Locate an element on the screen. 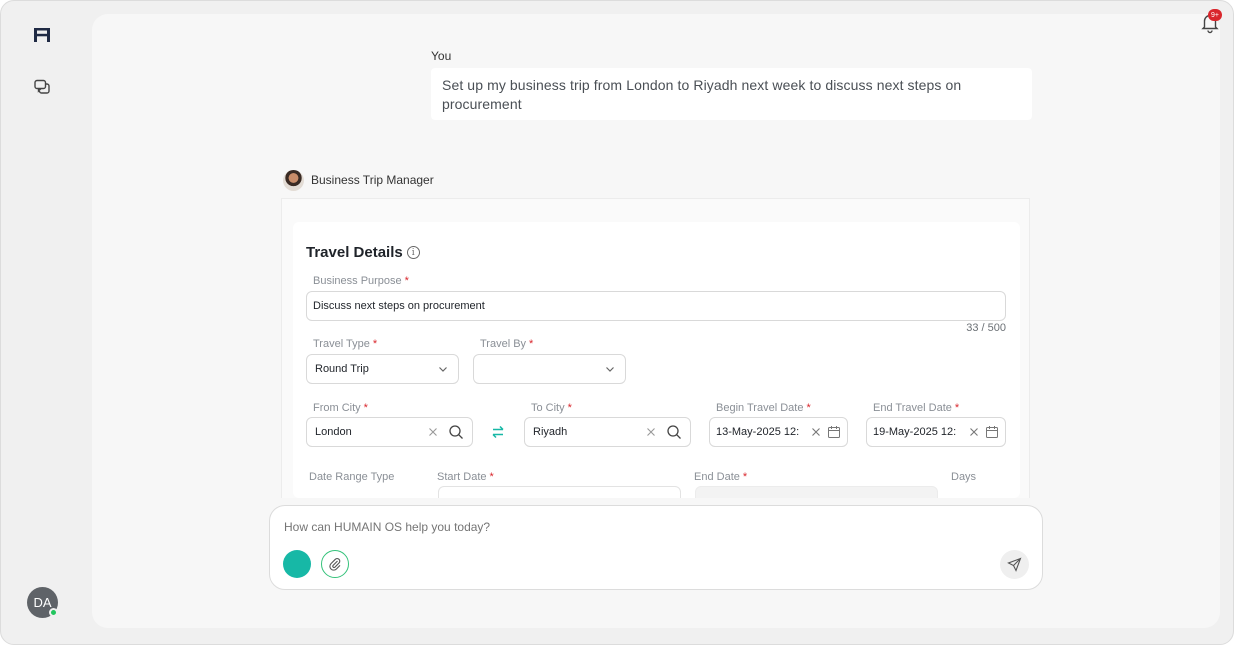 This screenshot has height=645, width=1234. label-text: End Travel Date is located at coordinates (912, 408).